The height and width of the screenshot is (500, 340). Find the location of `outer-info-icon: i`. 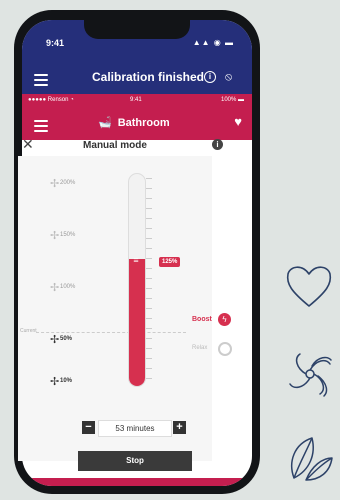

outer-info-icon: i is located at coordinates (210, 77).